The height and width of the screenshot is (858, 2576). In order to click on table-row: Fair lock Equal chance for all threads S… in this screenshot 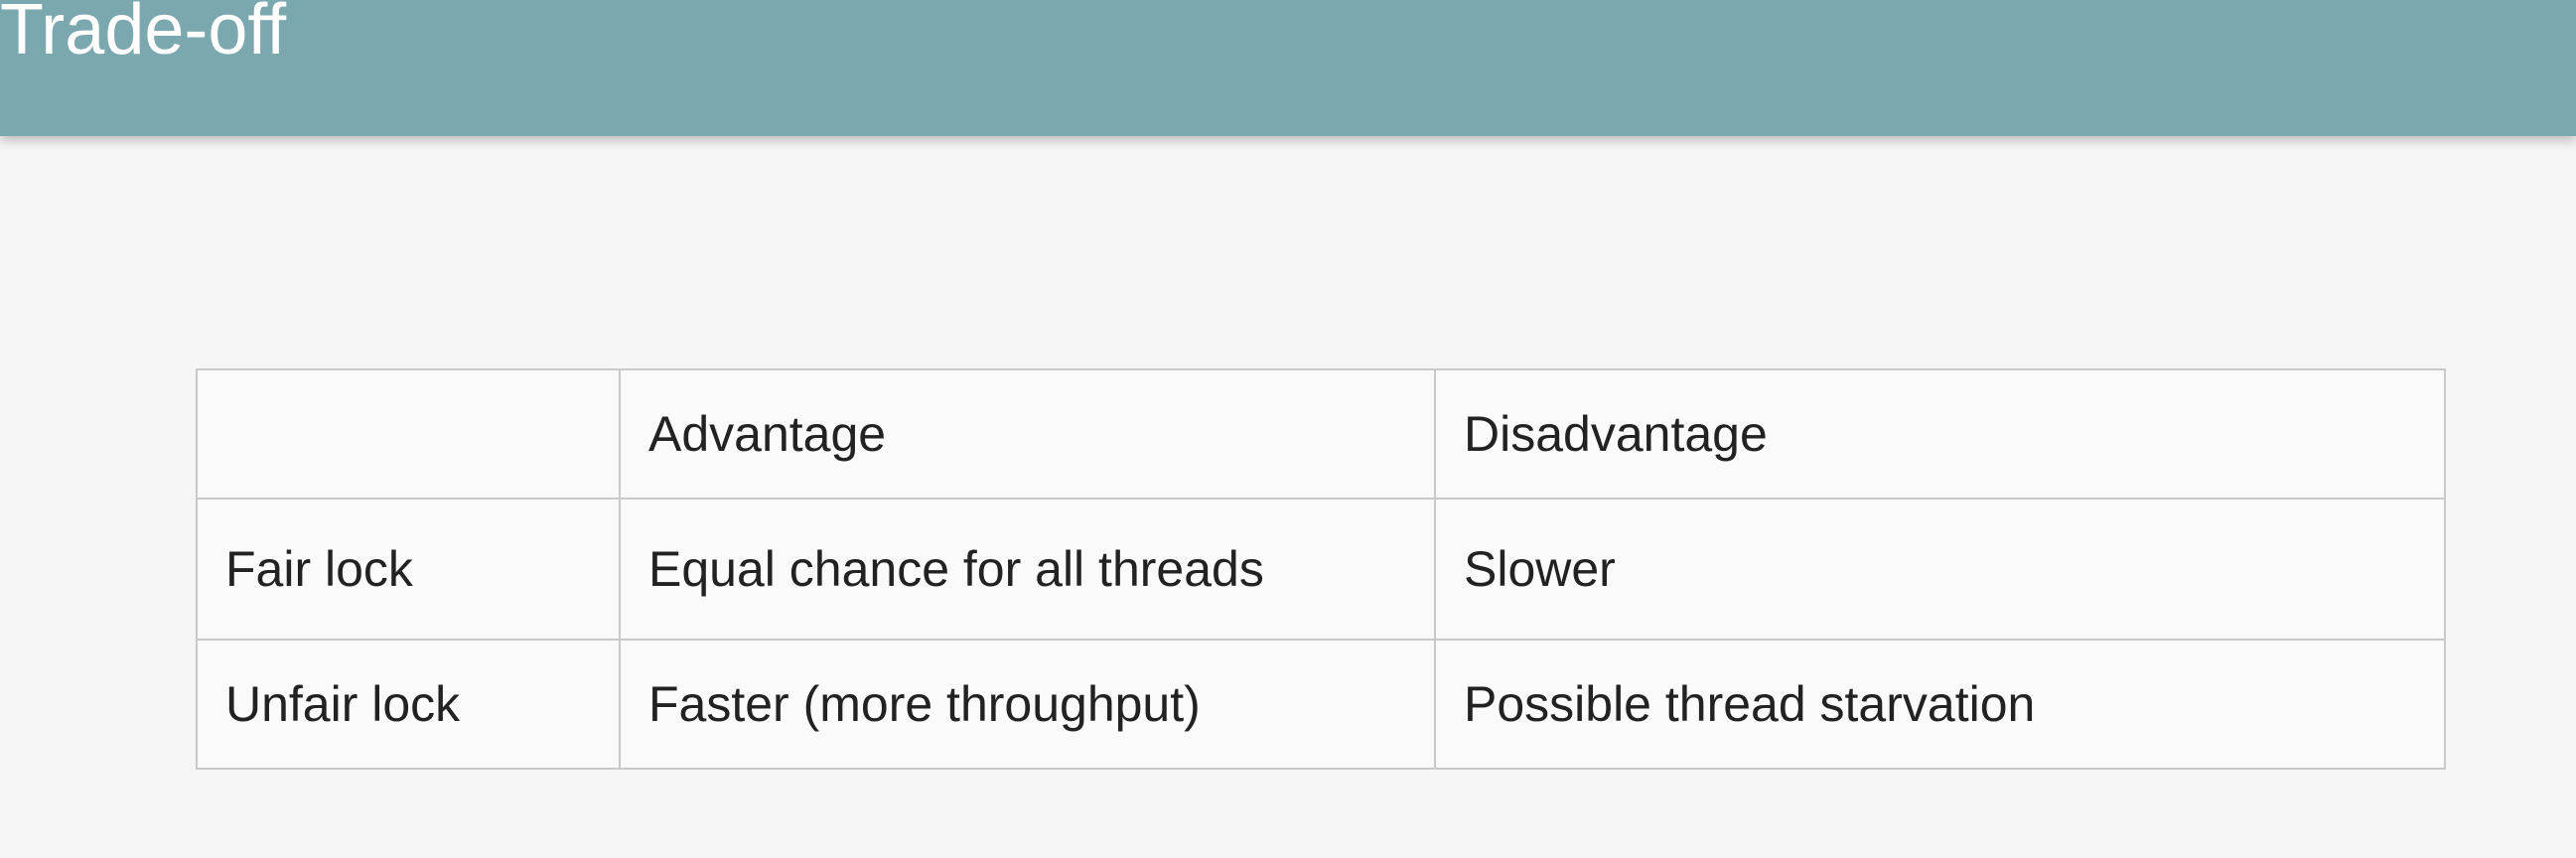, I will do `click(1321, 570)`.